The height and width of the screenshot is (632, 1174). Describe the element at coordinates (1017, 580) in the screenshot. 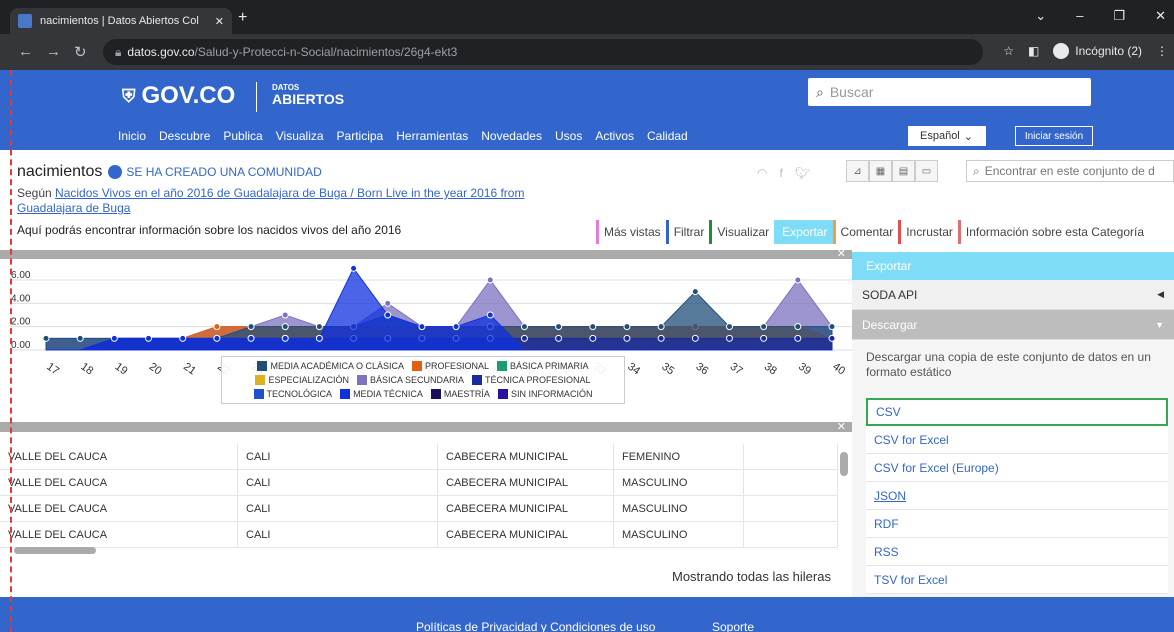

I see `format-tsv-excel: TSV for Excel` at that location.